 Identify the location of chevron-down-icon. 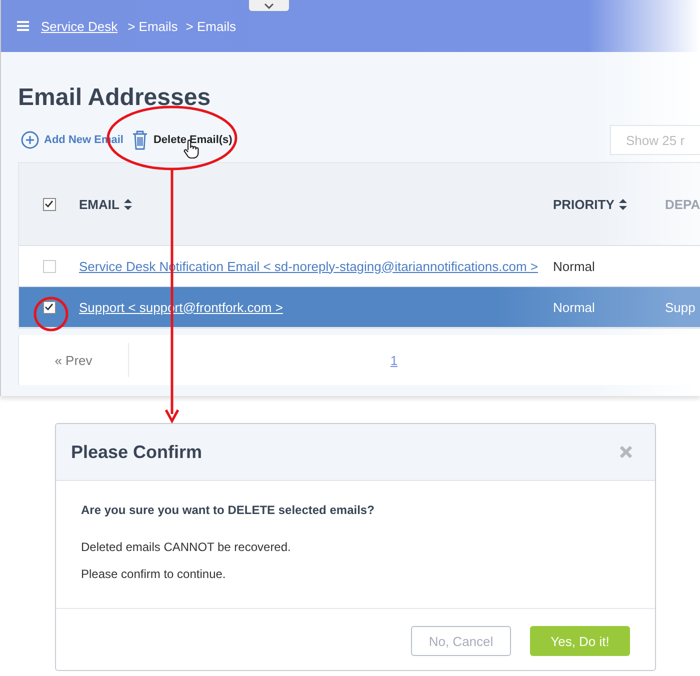
(269, 5).